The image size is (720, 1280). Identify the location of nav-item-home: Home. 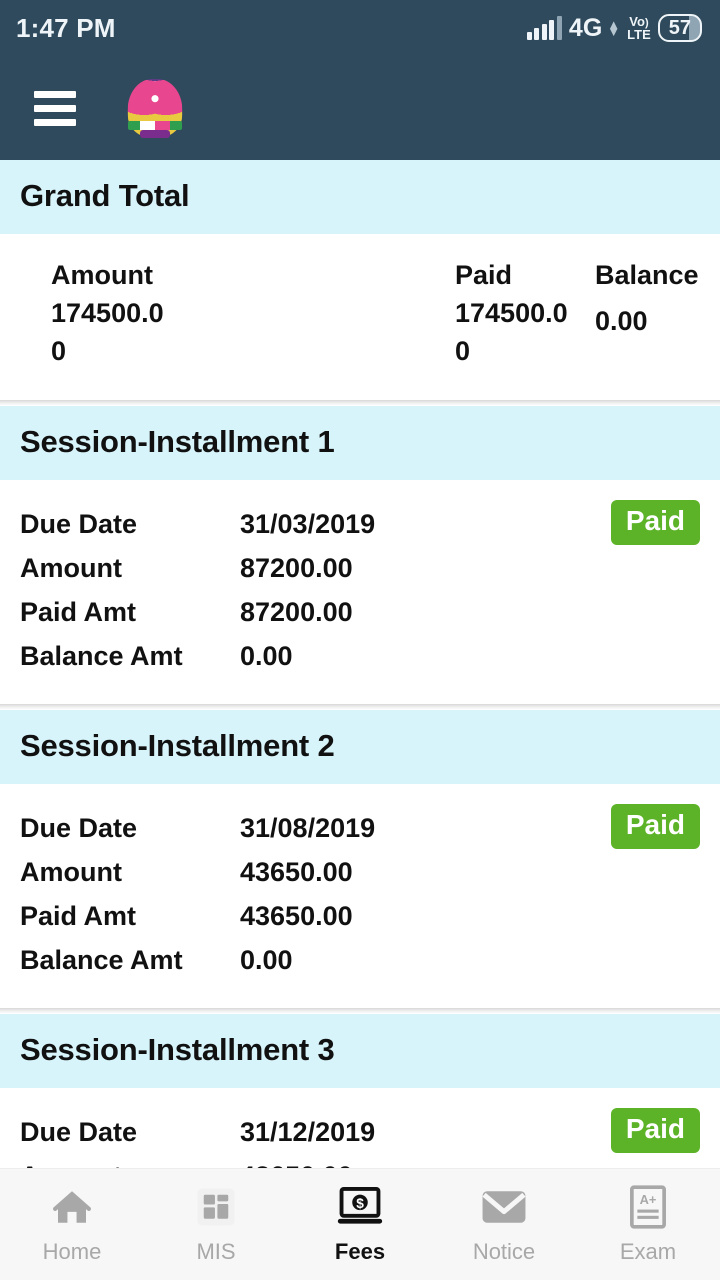
(72, 1224).